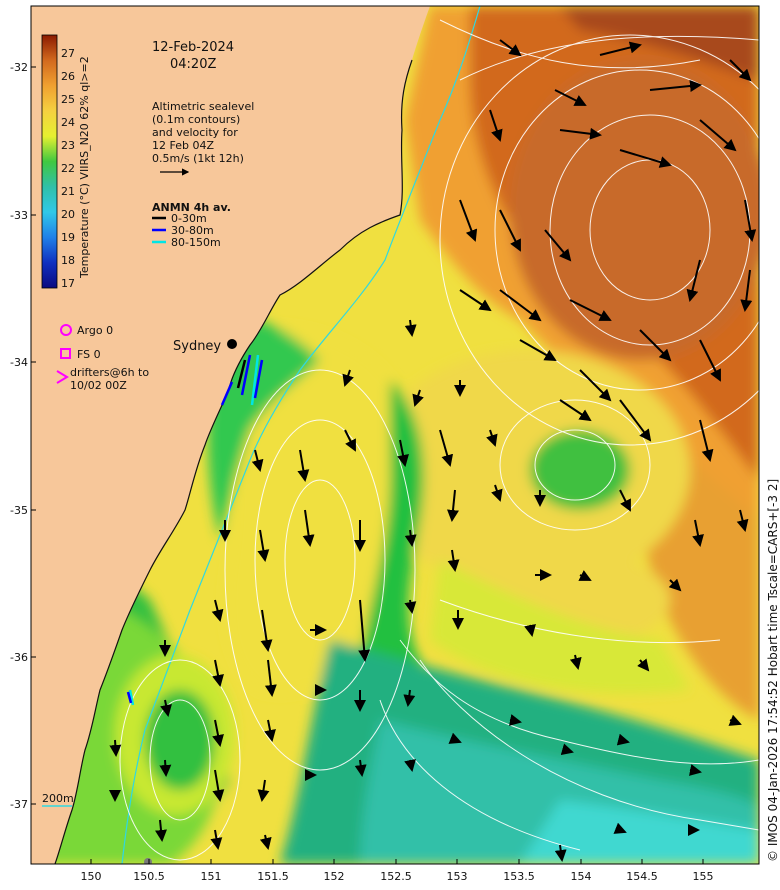 The image size is (780, 890). I want to click on colorbar-tick: 17, so click(68, 283).